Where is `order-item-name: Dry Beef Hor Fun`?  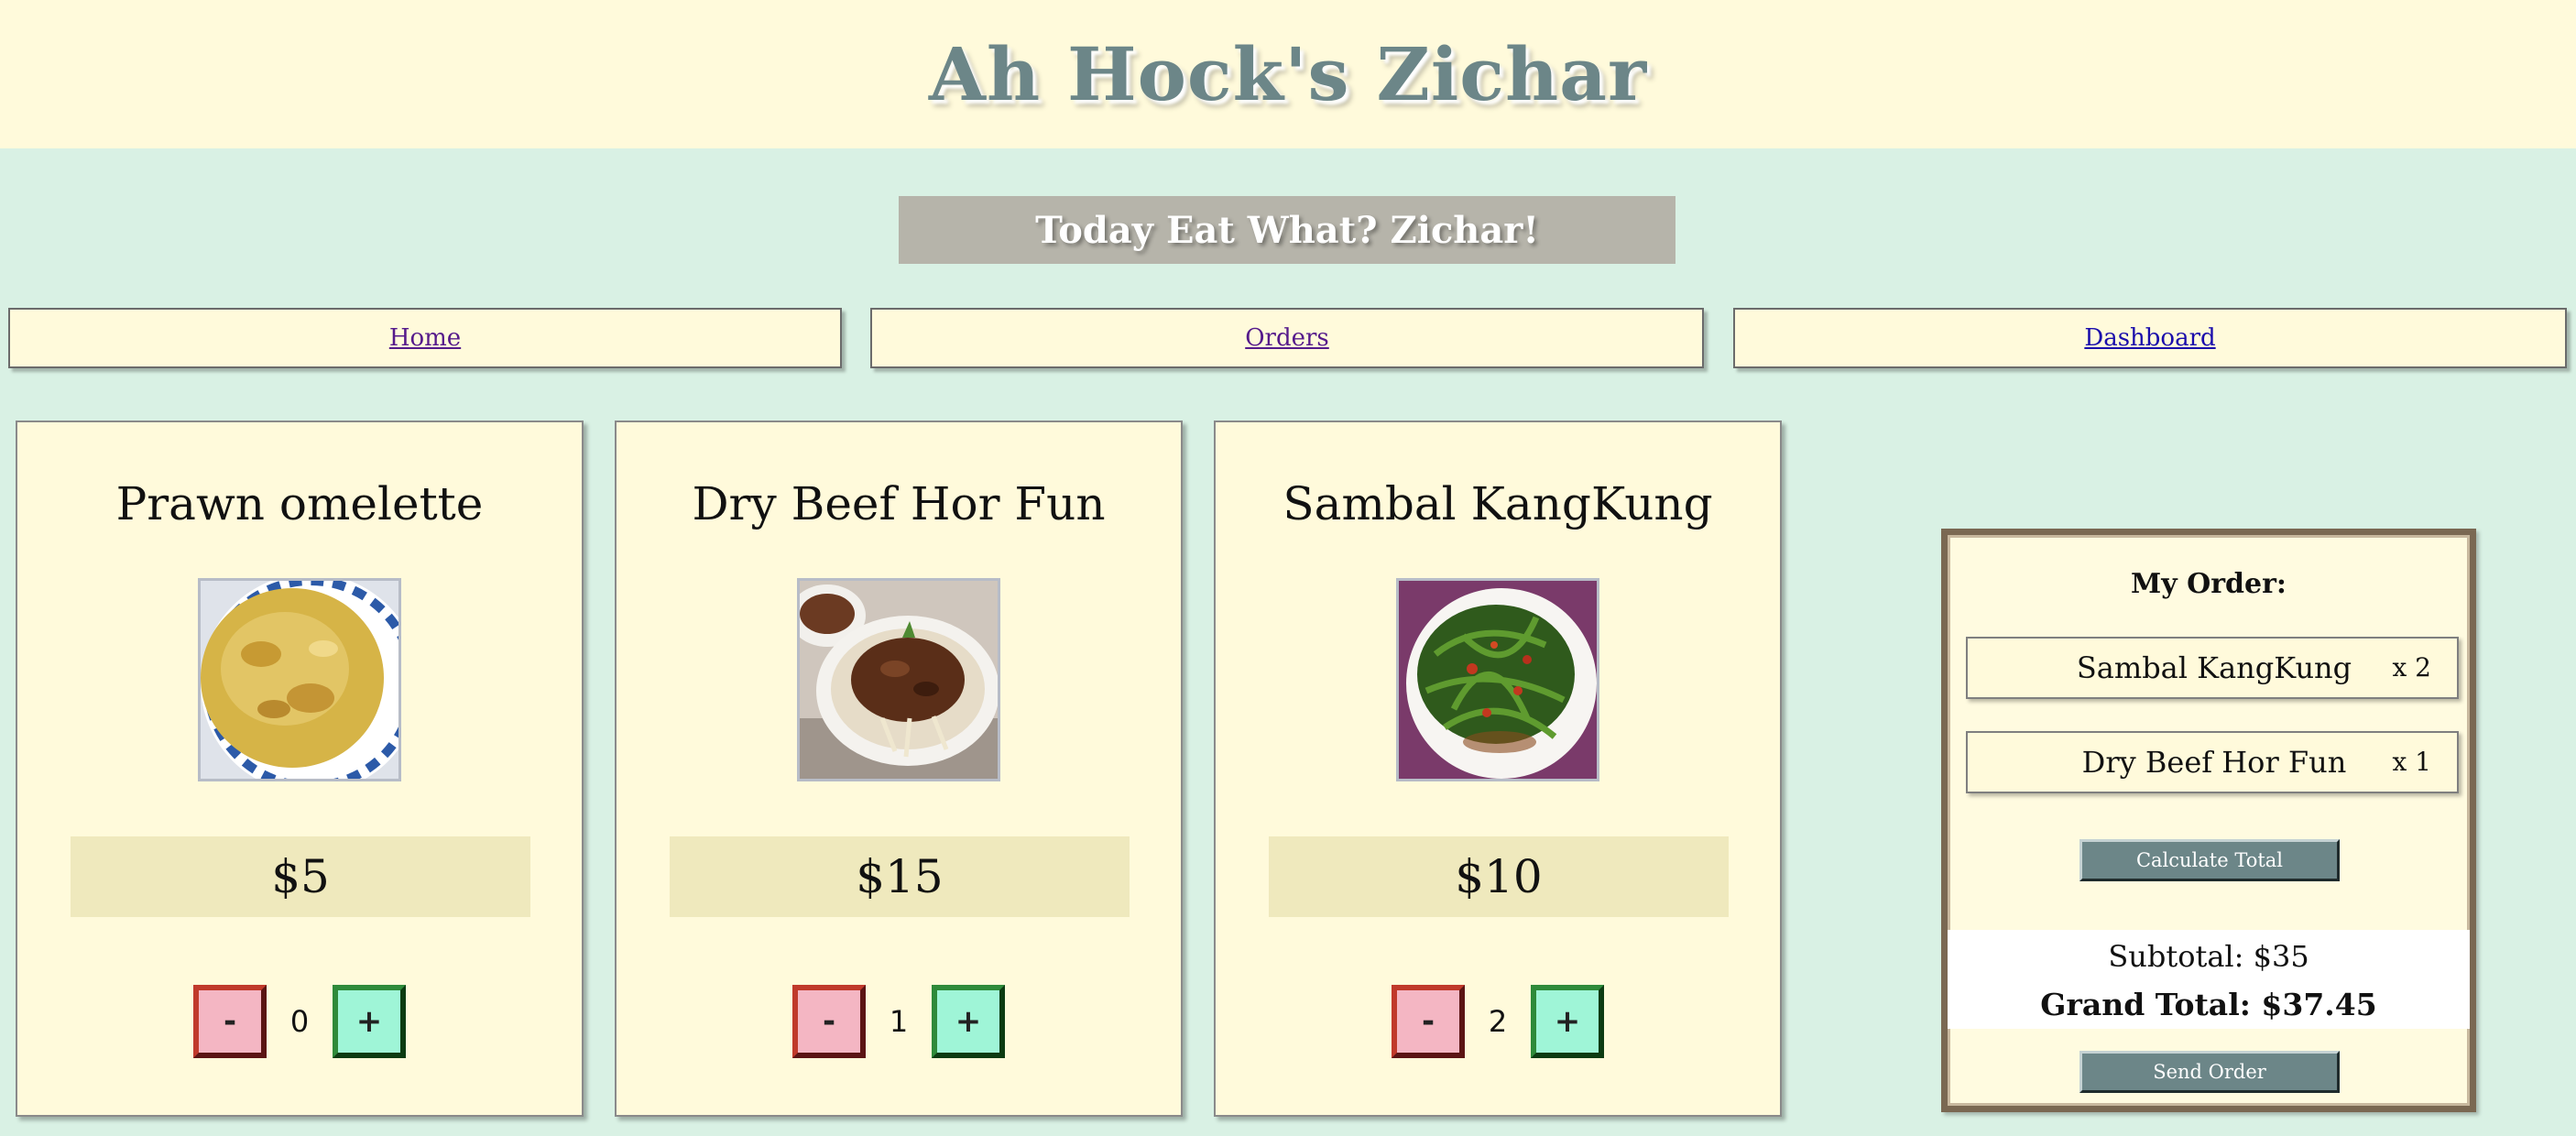 order-item-name: Dry Beef Hor Fun is located at coordinates (2214, 763).